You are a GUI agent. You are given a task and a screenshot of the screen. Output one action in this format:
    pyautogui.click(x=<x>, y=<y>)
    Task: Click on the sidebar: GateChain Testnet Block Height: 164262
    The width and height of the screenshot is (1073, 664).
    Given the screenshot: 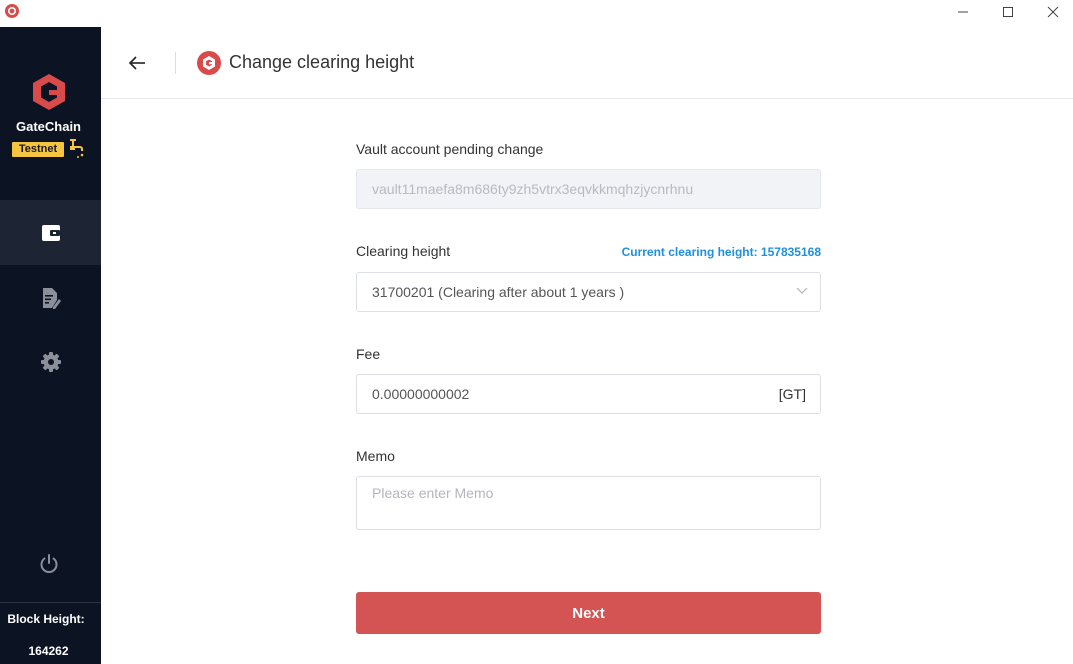 What is the action you would take?
    pyautogui.click(x=50, y=345)
    